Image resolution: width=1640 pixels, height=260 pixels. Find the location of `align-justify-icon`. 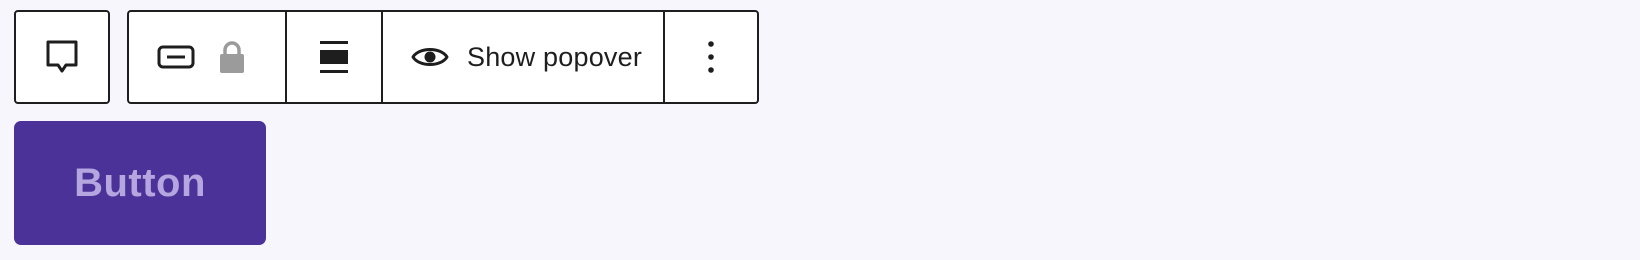

align-justify-icon is located at coordinates (334, 57).